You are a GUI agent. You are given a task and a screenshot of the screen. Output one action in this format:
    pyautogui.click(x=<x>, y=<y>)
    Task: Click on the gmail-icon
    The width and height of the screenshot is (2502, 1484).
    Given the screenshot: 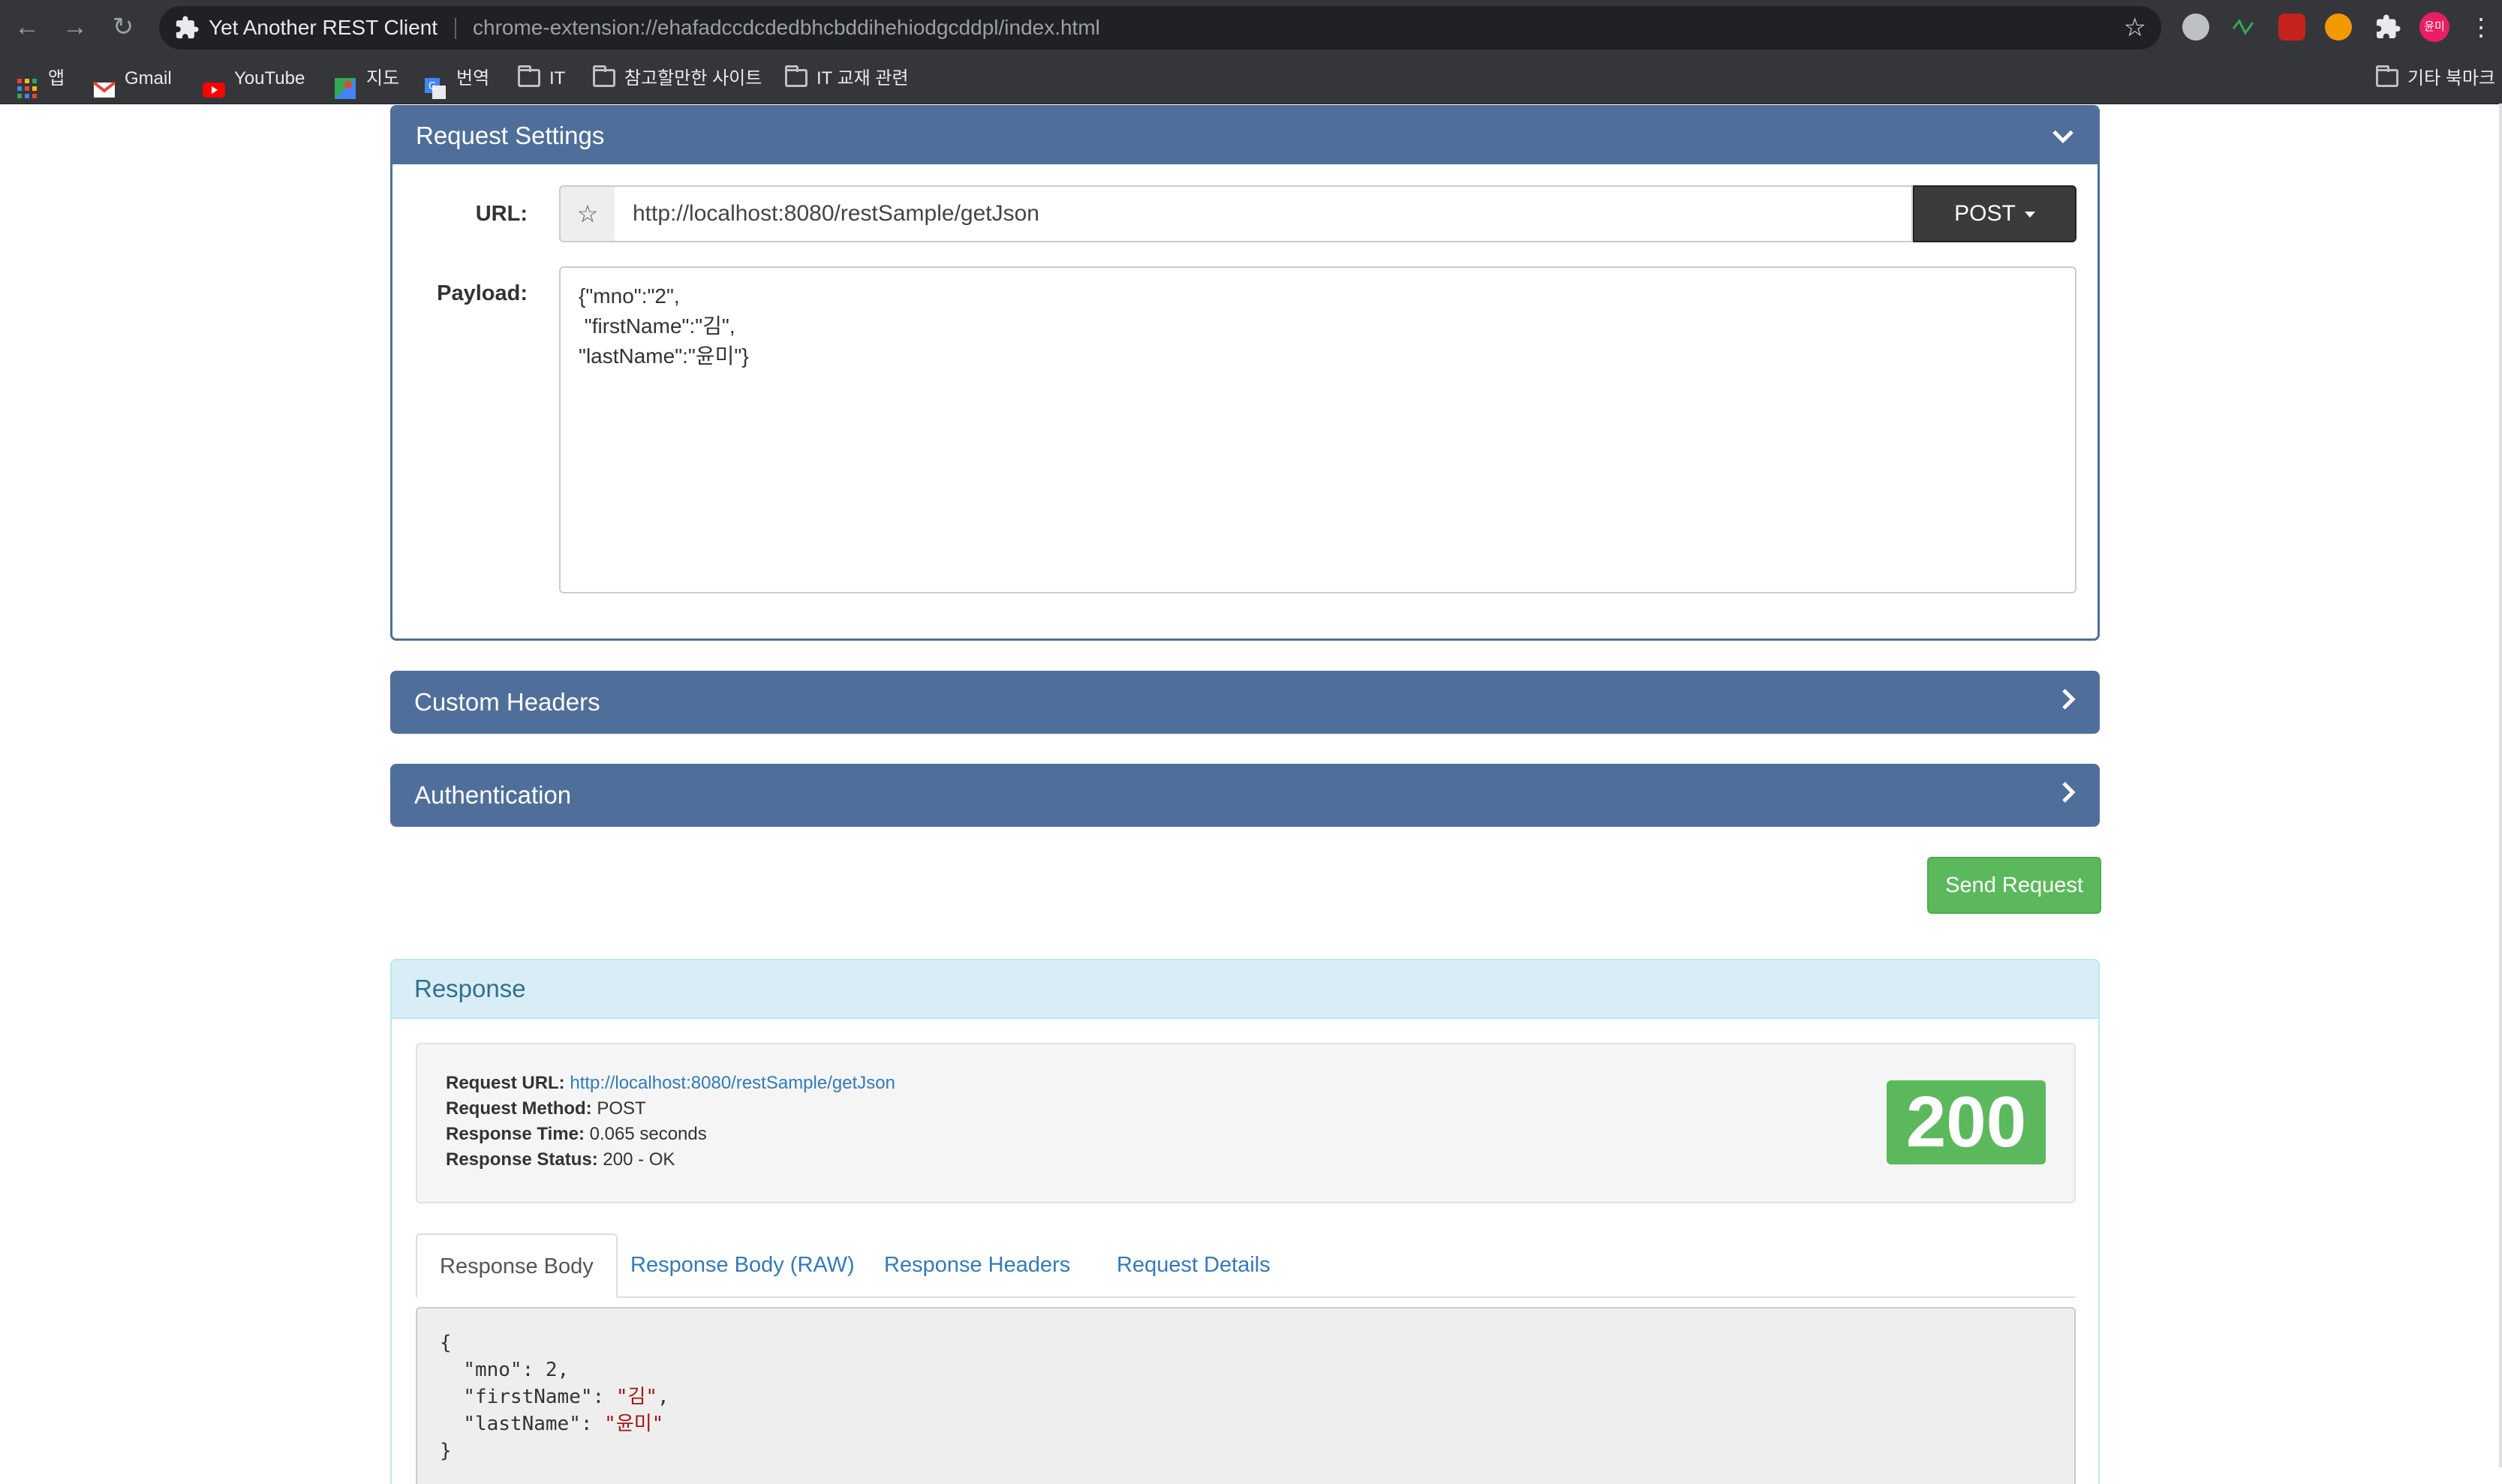 What is the action you would take?
    pyautogui.click(x=104, y=83)
    